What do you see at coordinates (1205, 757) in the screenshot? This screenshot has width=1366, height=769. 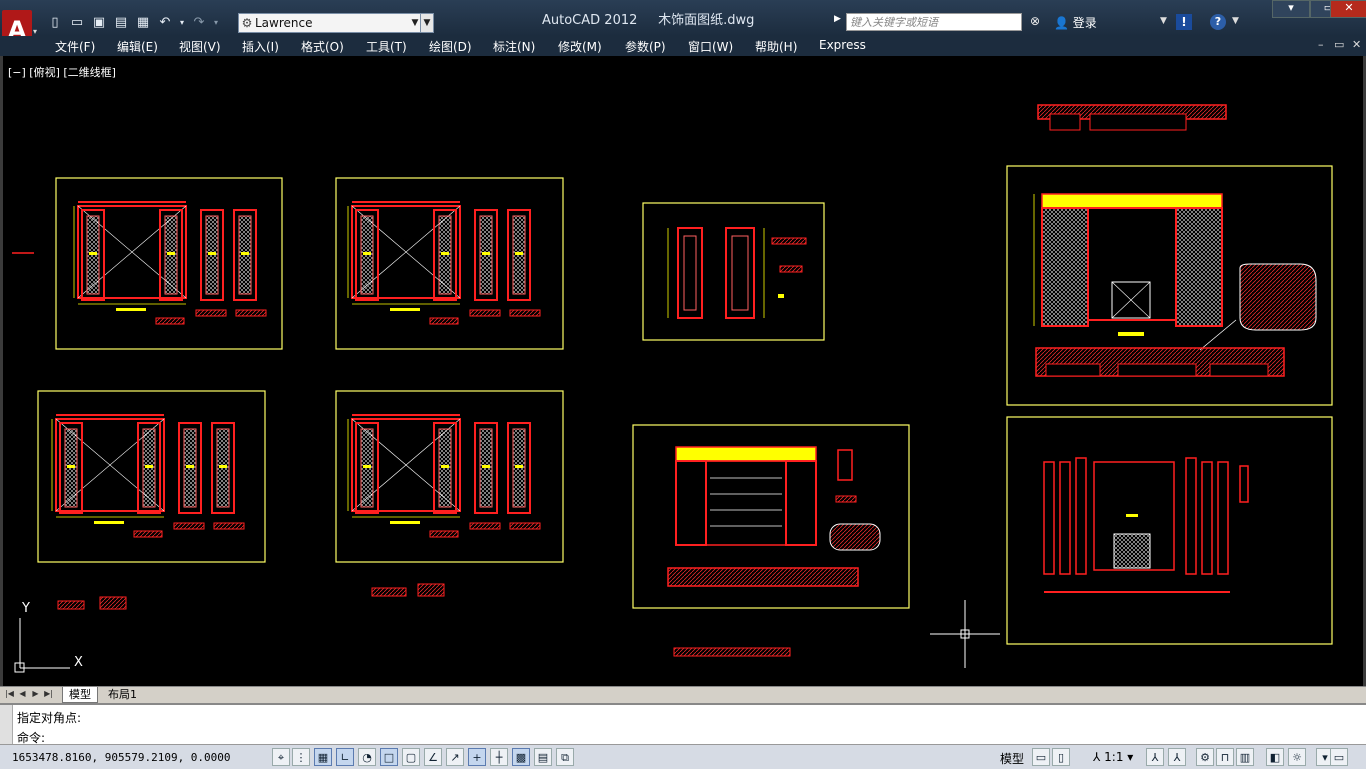 I see `workspace-switching-icon: ⚙` at bounding box center [1205, 757].